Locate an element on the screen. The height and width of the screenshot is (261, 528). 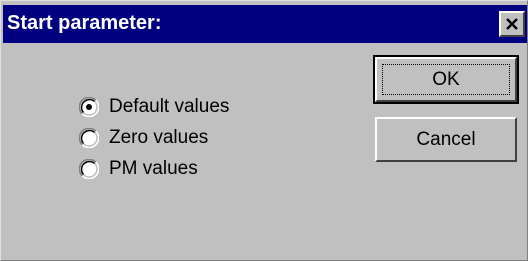
ok-button-label: OK is located at coordinates (446, 79).